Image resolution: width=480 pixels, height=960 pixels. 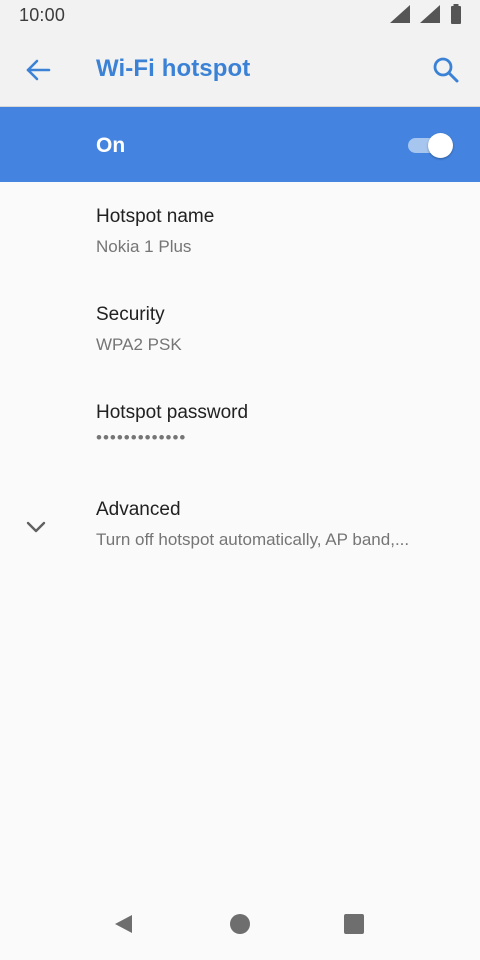 I want to click on nav-home-button, so click(x=240, y=924).